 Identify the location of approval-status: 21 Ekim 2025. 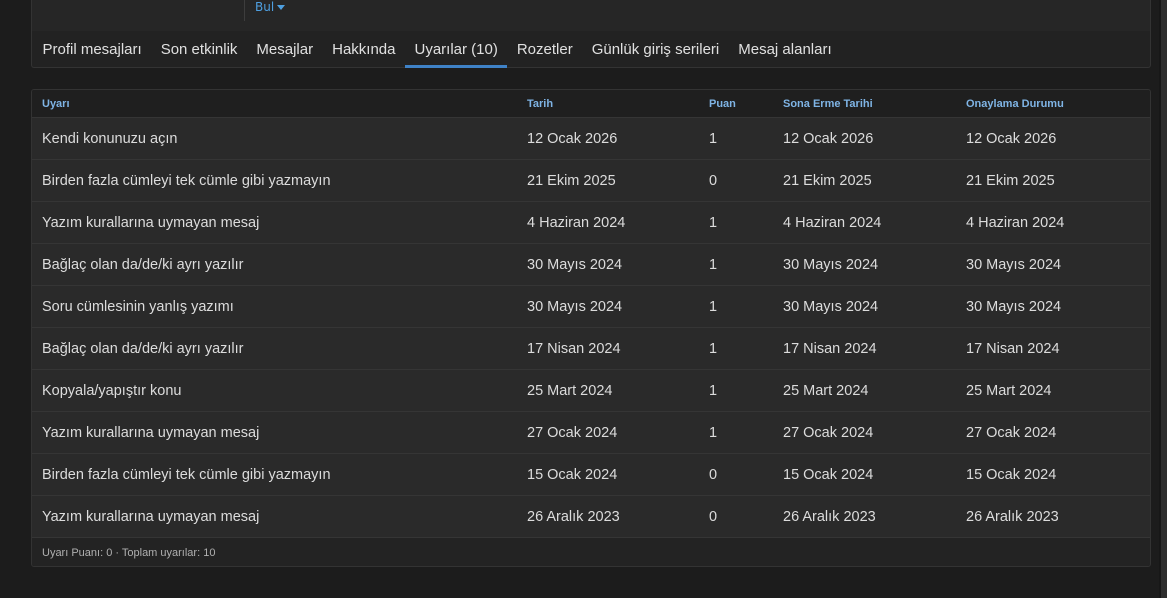
(1053, 180).